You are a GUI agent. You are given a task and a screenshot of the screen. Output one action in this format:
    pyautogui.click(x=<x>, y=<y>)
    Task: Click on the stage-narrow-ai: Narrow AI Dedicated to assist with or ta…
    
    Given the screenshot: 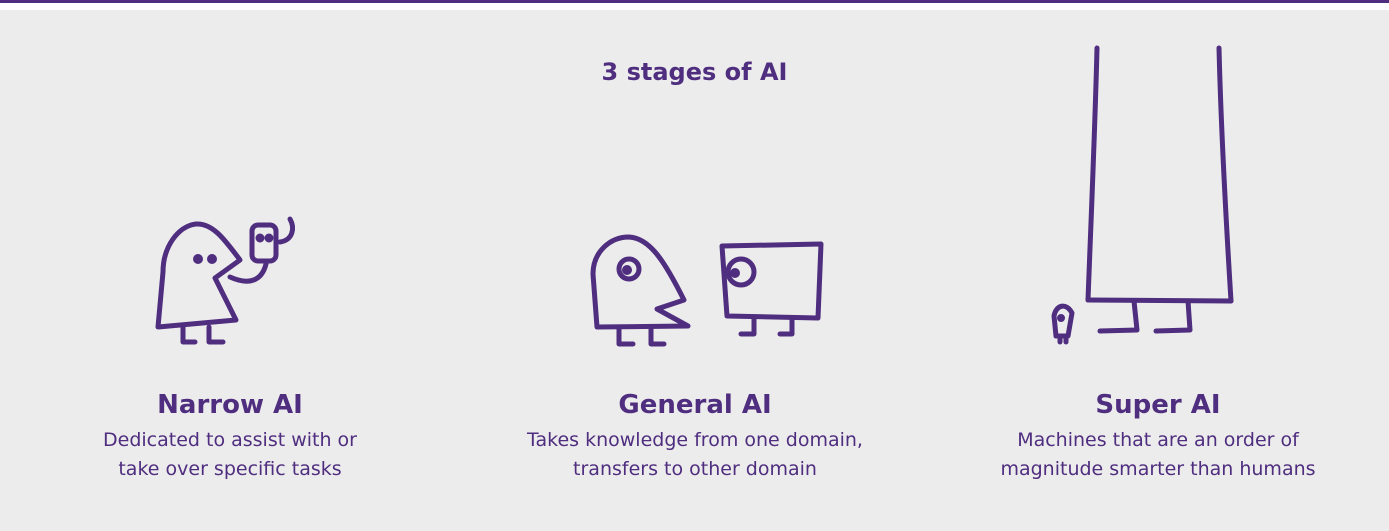 What is the action you would take?
    pyautogui.click(x=230, y=436)
    